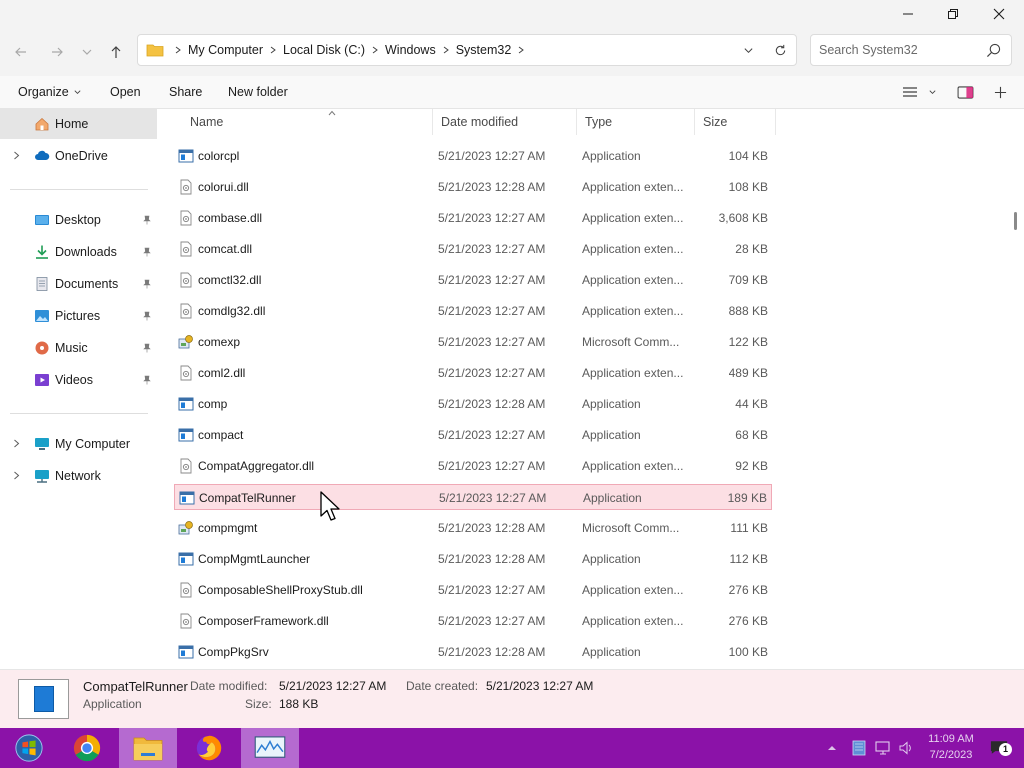  I want to click on minimize-button, so click(908, 14).